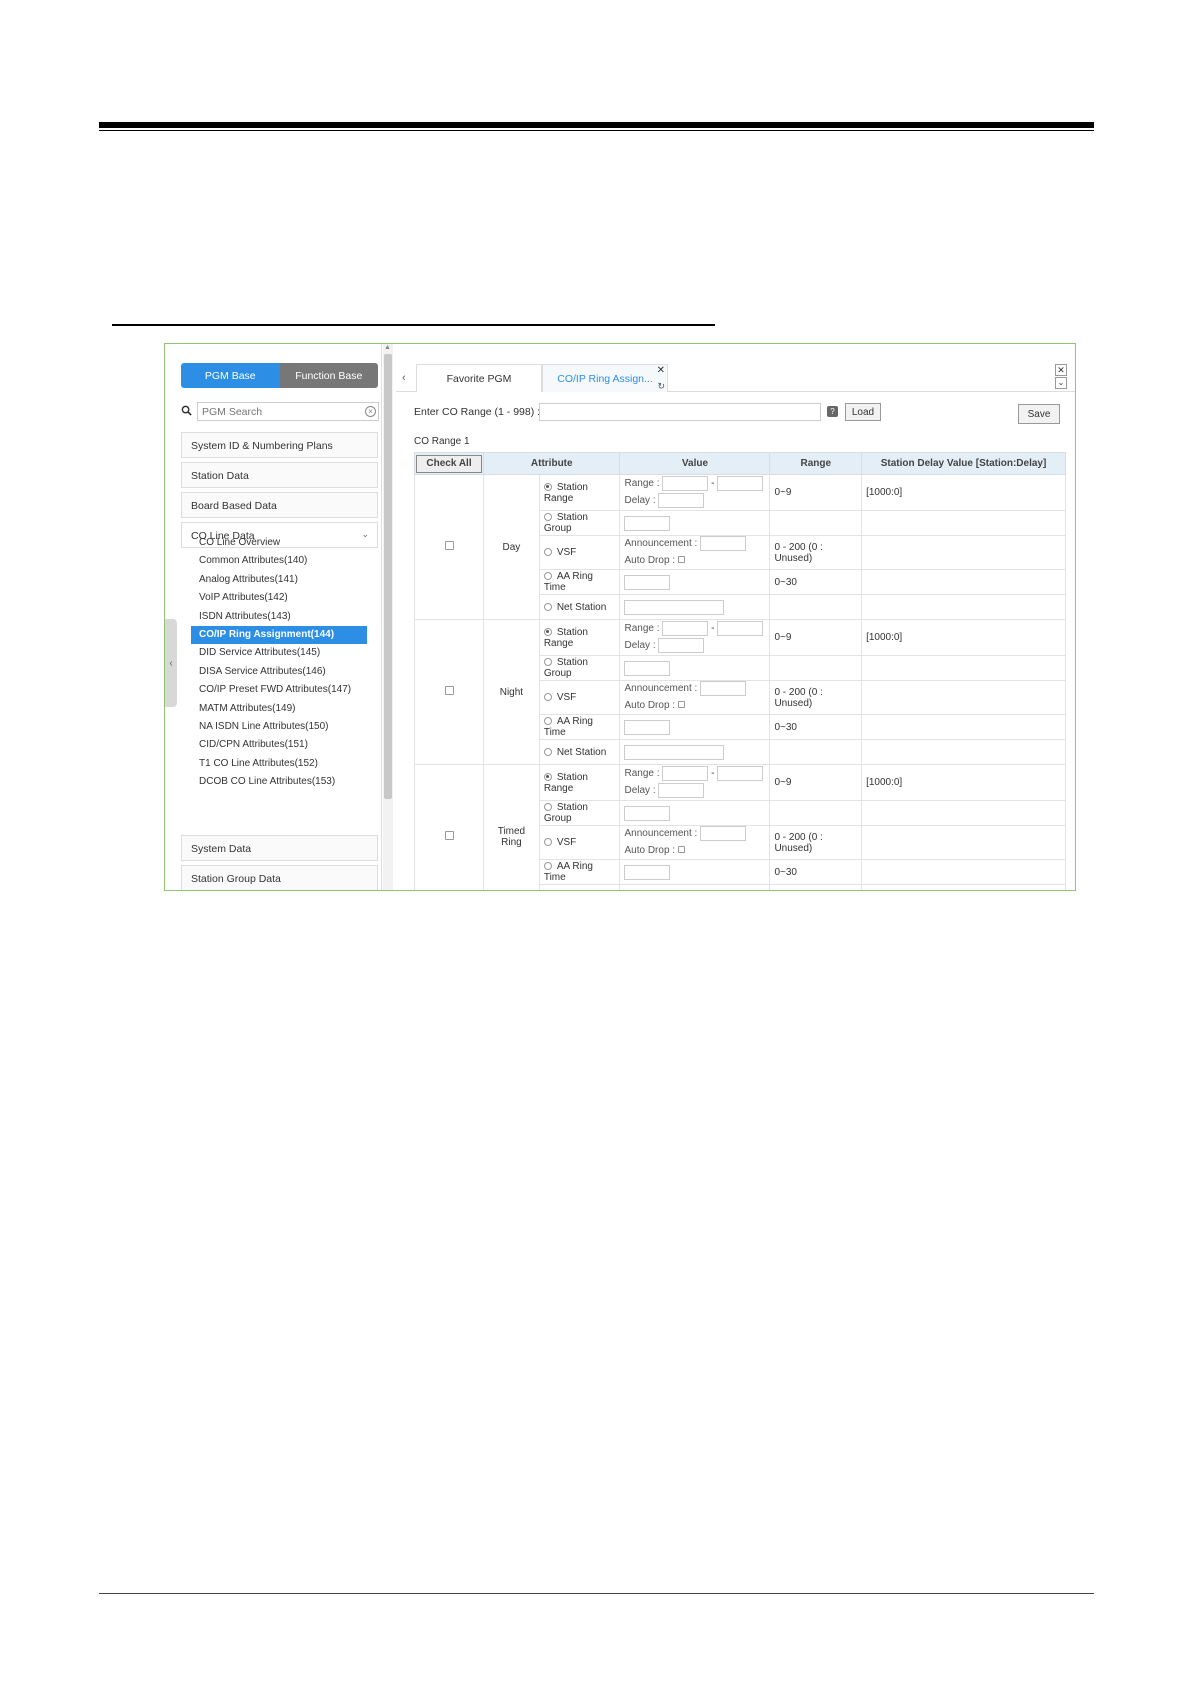 The image size is (1191, 1684). I want to click on co-range-label: Enter CO Range (1 - 998) :, so click(477, 412).